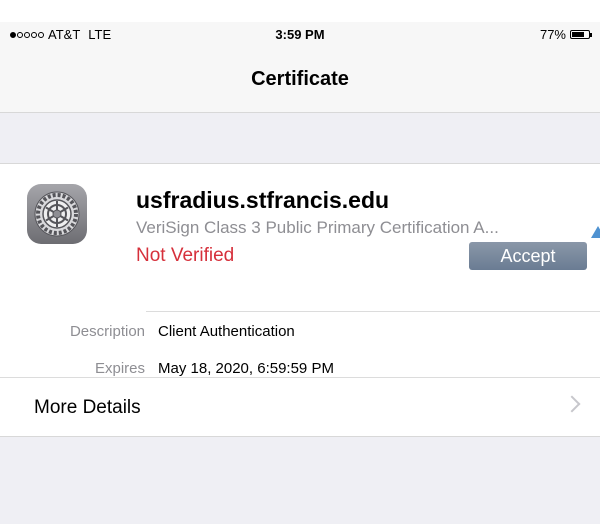 The height and width of the screenshot is (524, 600). What do you see at coordinates (107, 331) in the screenshot?
I see `description-label: Description` at bounding box center [107, 331].